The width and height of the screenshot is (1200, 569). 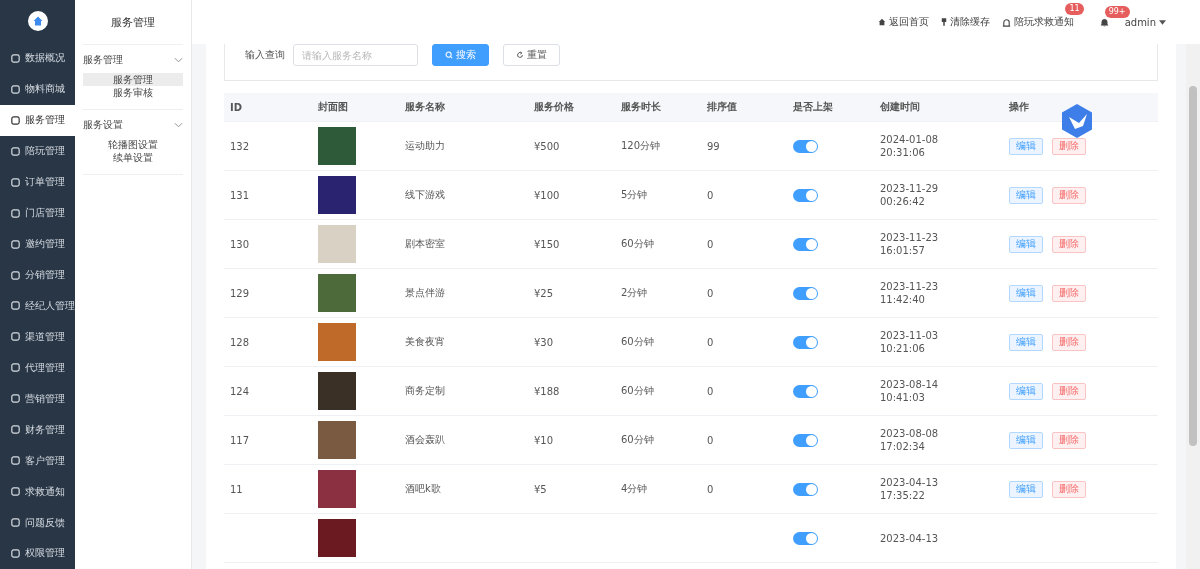 What do you see at coordinates (903, 495) in the screenshot?
I see `table-cell-text: 17:35:22` at bounding box center [903, 495].